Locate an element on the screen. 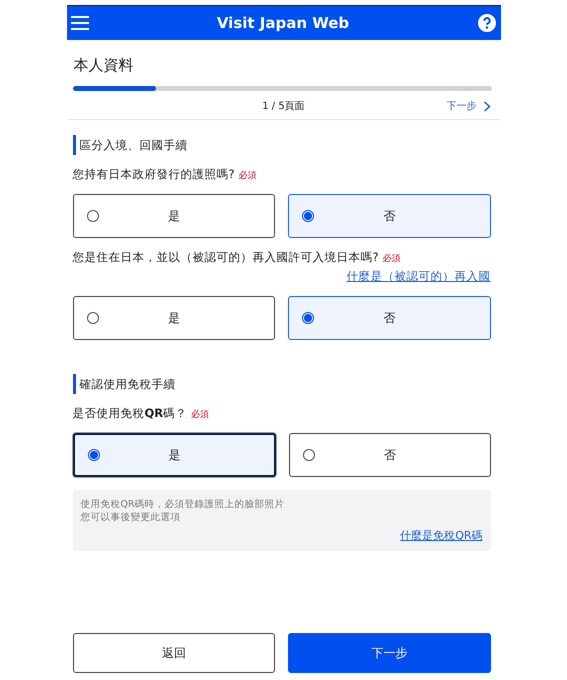 The image size is (567, 680). page-title: 本人資料 is located at coordinates (103, 65).